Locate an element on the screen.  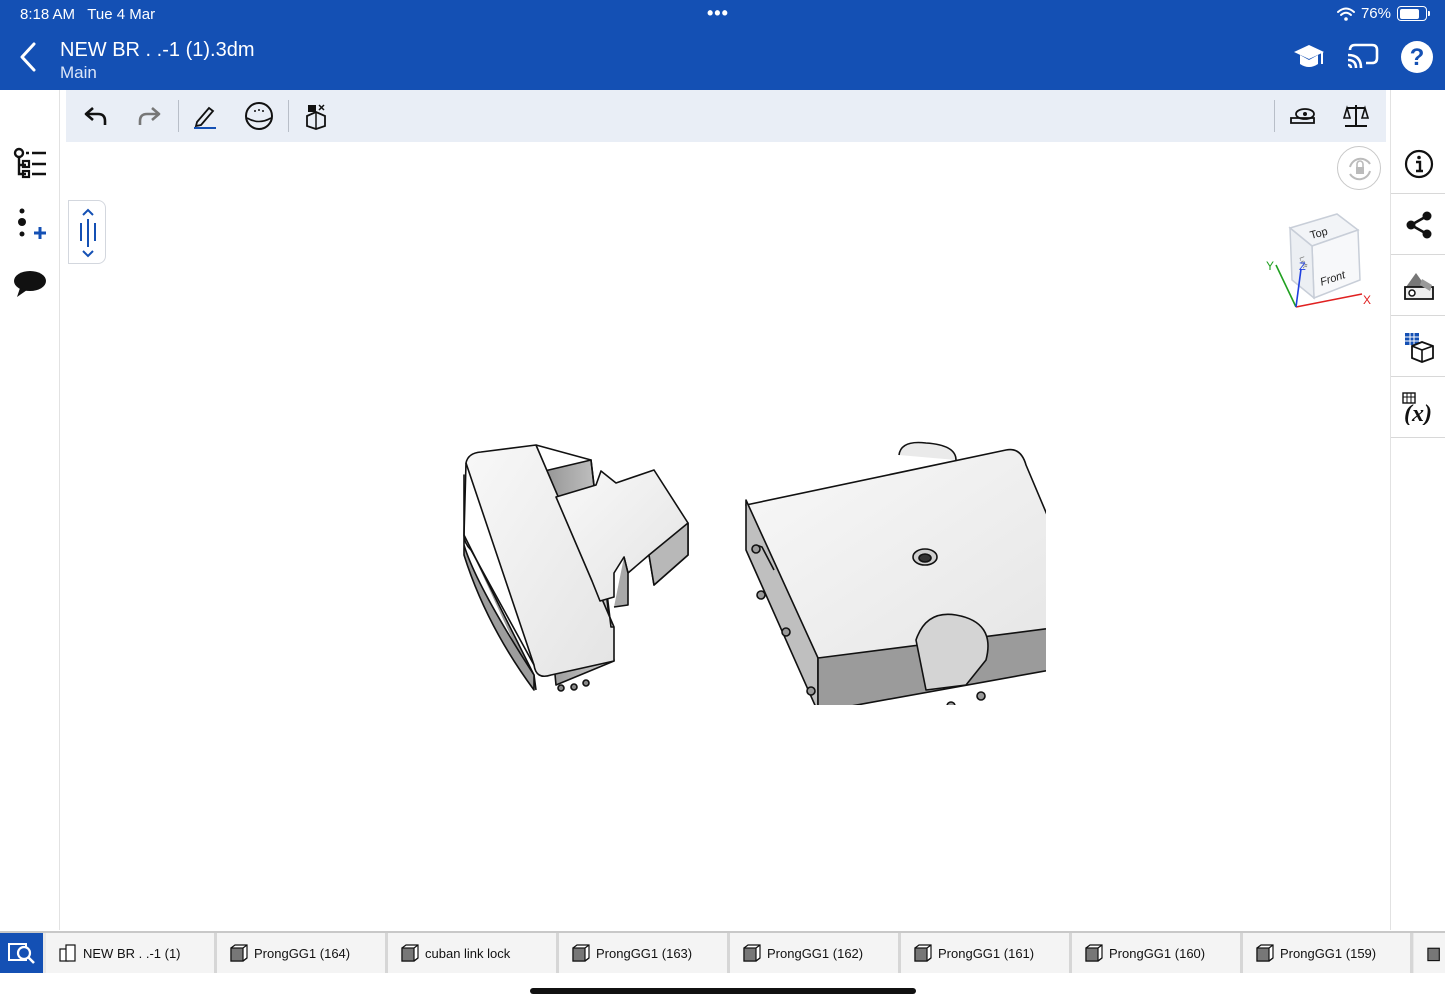
undo-icon is located at coordinates (95, 116).